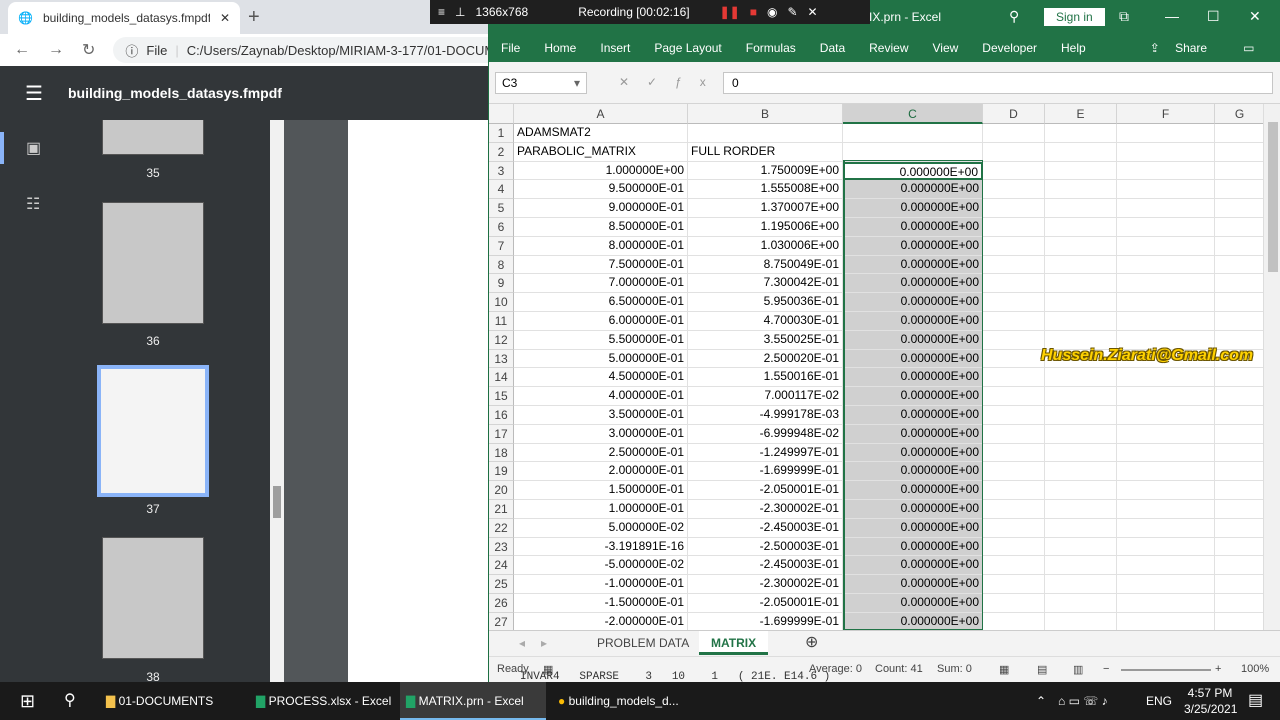 The width and height of the screenshot is (1280, 720). I want to click on ribbon-tab-review: Review, so click(888, 48).